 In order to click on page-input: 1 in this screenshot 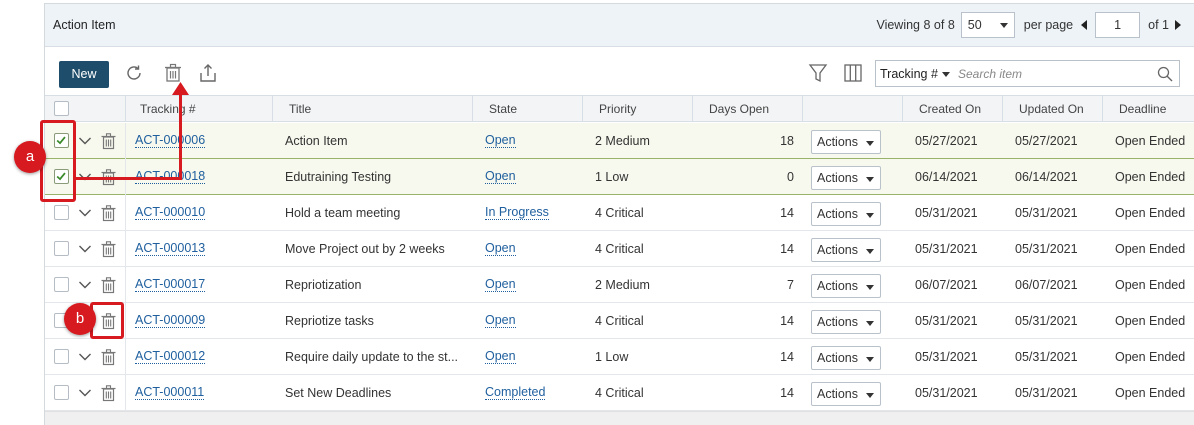, I will do `click(1118, 25)`.